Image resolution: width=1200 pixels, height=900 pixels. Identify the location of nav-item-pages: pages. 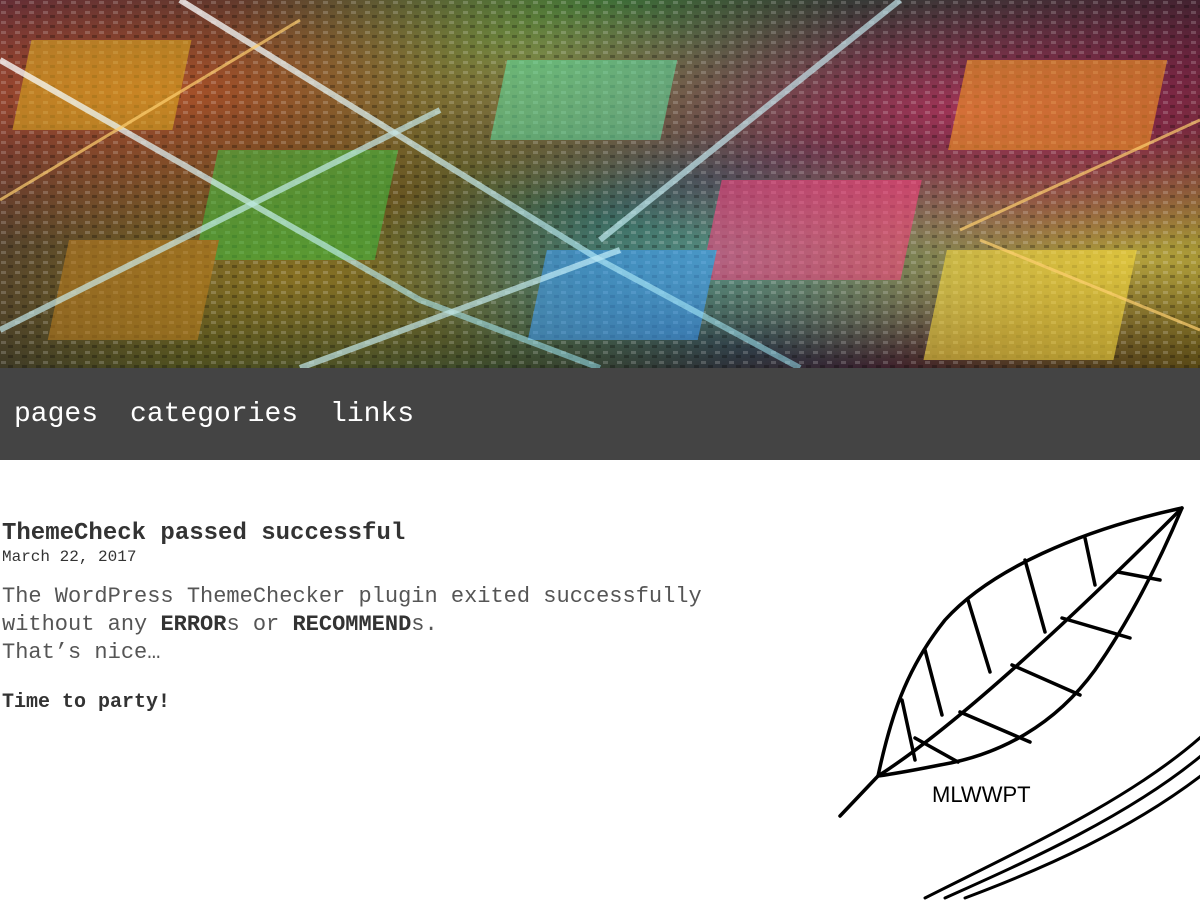
(56, 414).